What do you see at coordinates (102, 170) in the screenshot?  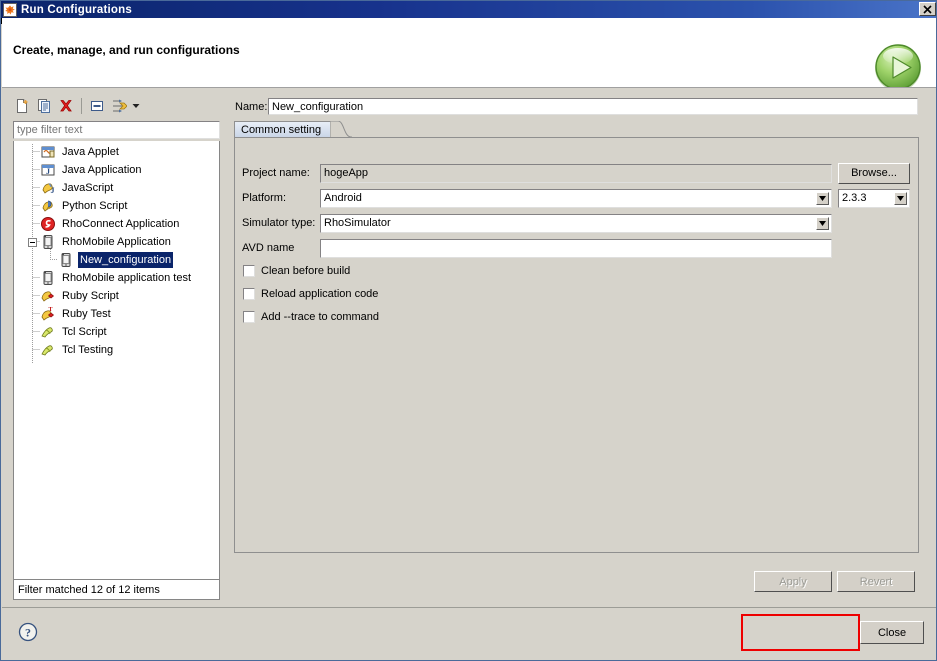 I see `tree-item-label: Java Application` at bounding box center [102, 170].